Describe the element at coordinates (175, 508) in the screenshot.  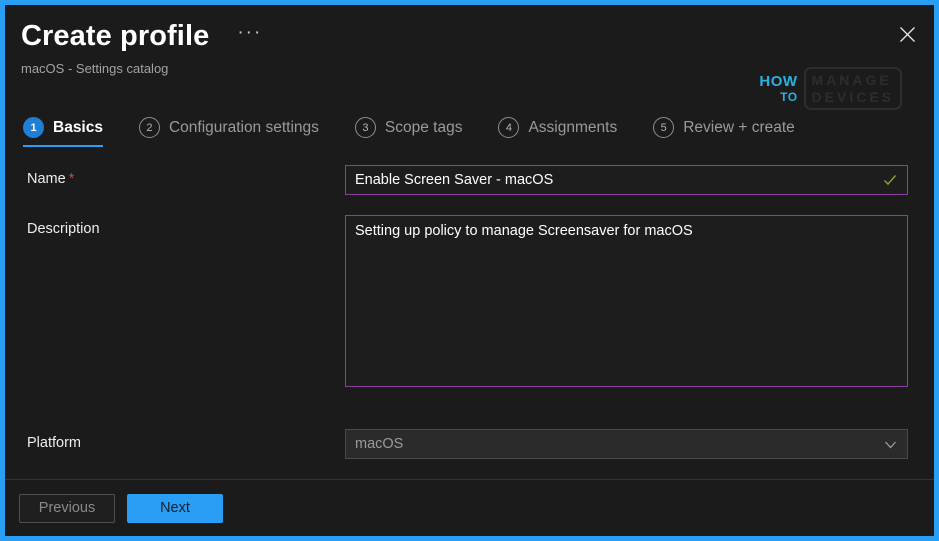
I see `next-button: Next` at that location.